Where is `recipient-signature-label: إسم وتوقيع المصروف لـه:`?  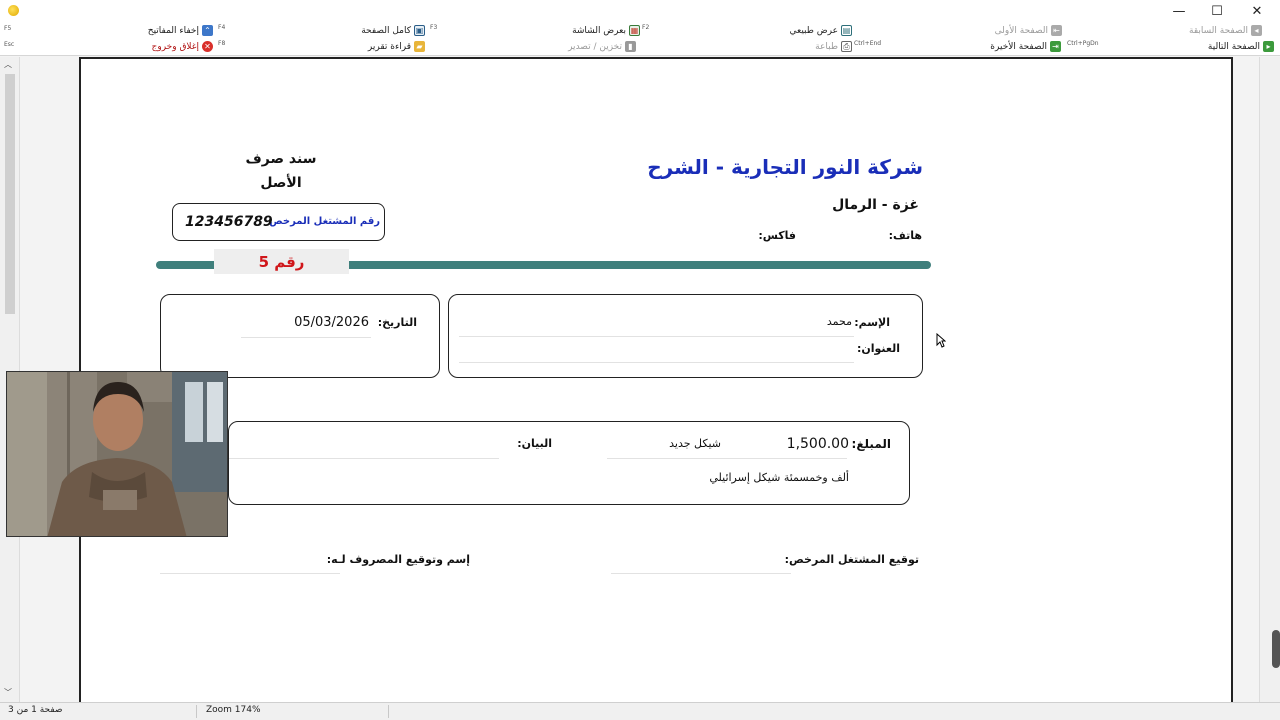 recipient-signature-label: إسم وتوقيع المصروف لـه: is located at coordinates (398, 559).